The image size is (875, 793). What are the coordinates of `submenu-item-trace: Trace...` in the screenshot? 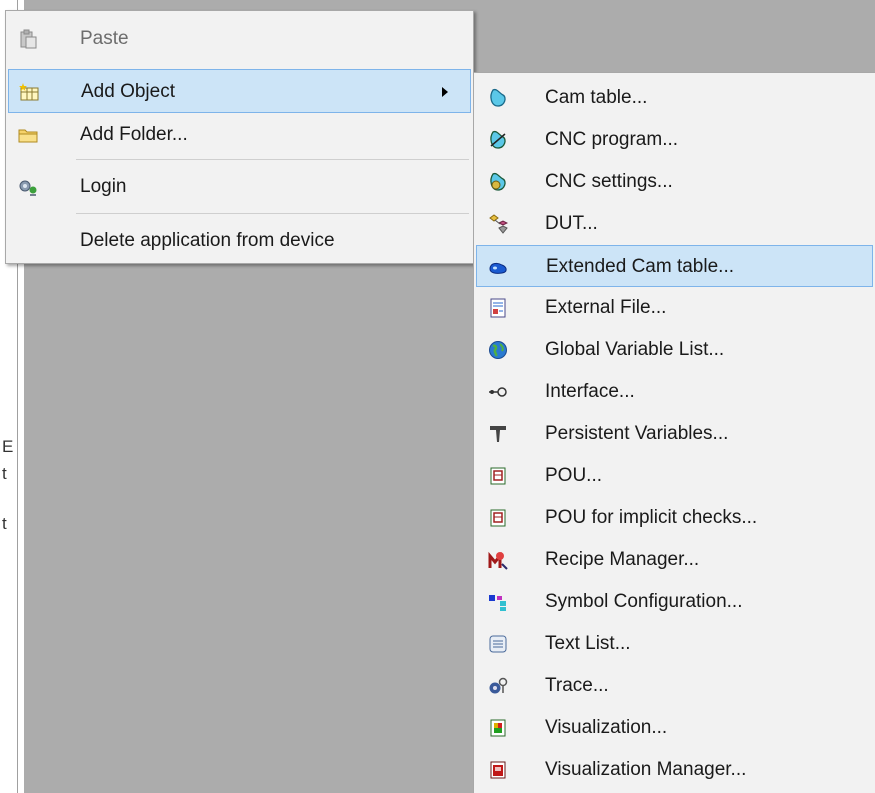 It's located at (674, 686).